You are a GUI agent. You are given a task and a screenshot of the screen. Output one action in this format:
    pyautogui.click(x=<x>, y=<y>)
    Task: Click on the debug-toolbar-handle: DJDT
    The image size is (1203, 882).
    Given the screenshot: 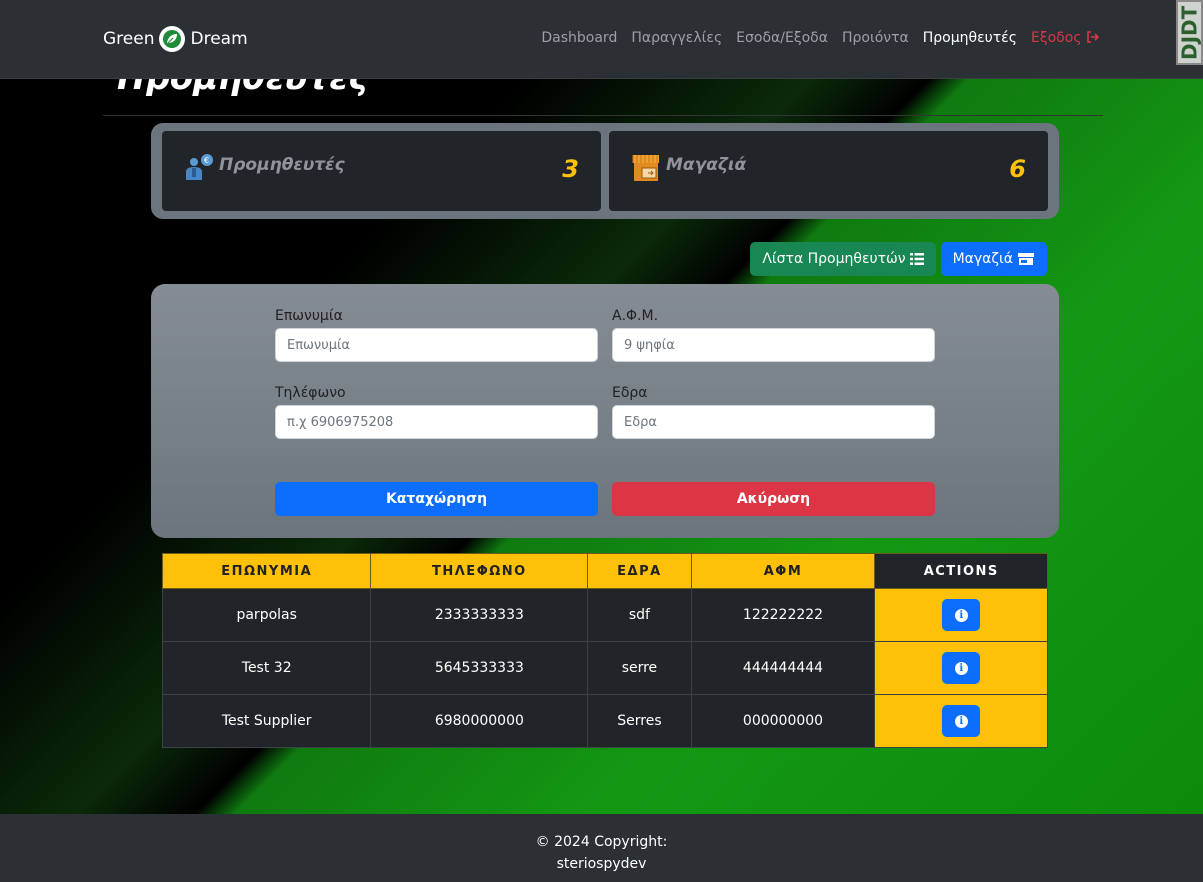 What is the action you would take?
    pyautogui.click(x=1189, y=32)
    